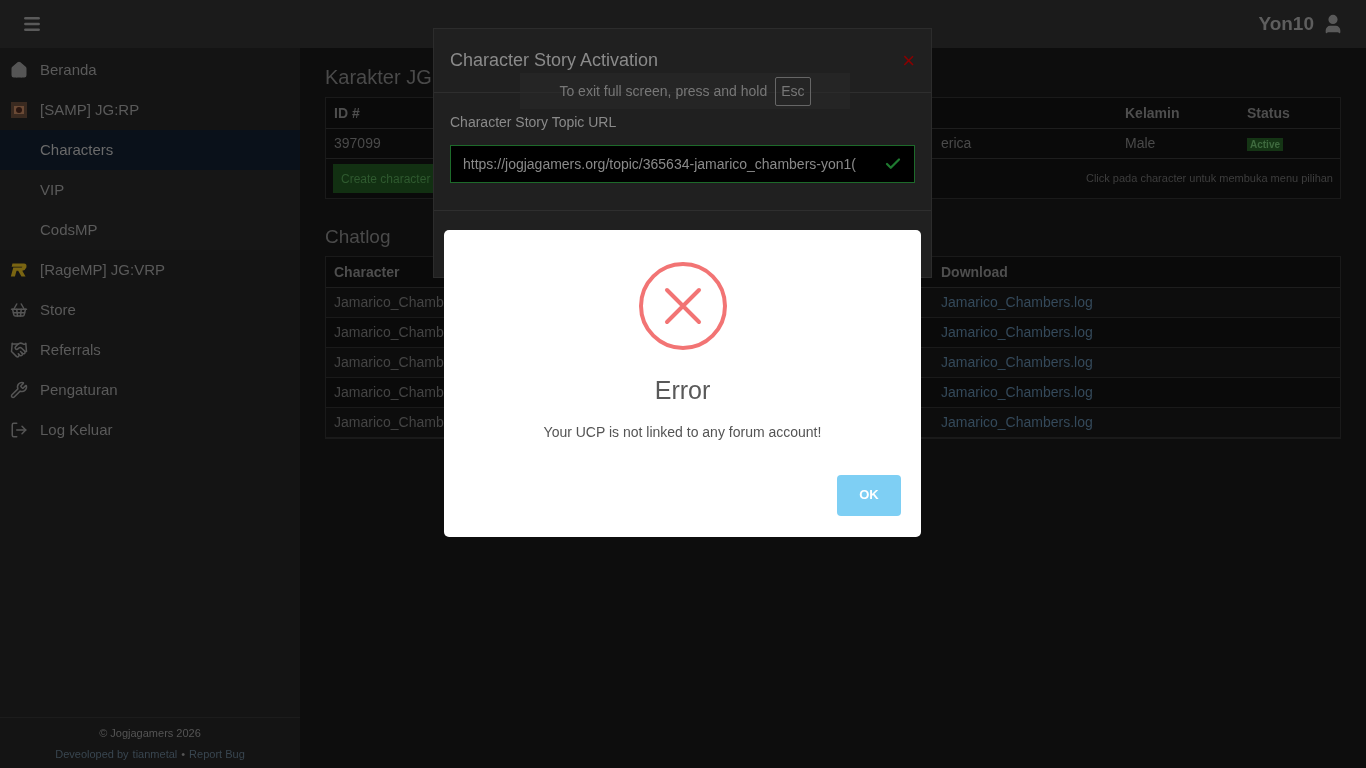 This screenshot has height=768, width=1366. Describe the element at coordinates (150, 150) in the screenshot. I see `sidebar-subitem: Characters` at that location.